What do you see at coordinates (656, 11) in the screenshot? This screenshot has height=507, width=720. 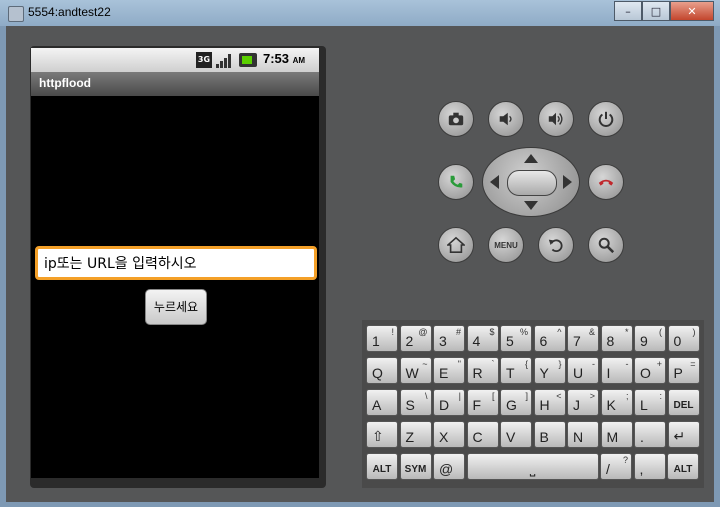 I see `maximize-button: □` at bounding box center [656, 11].